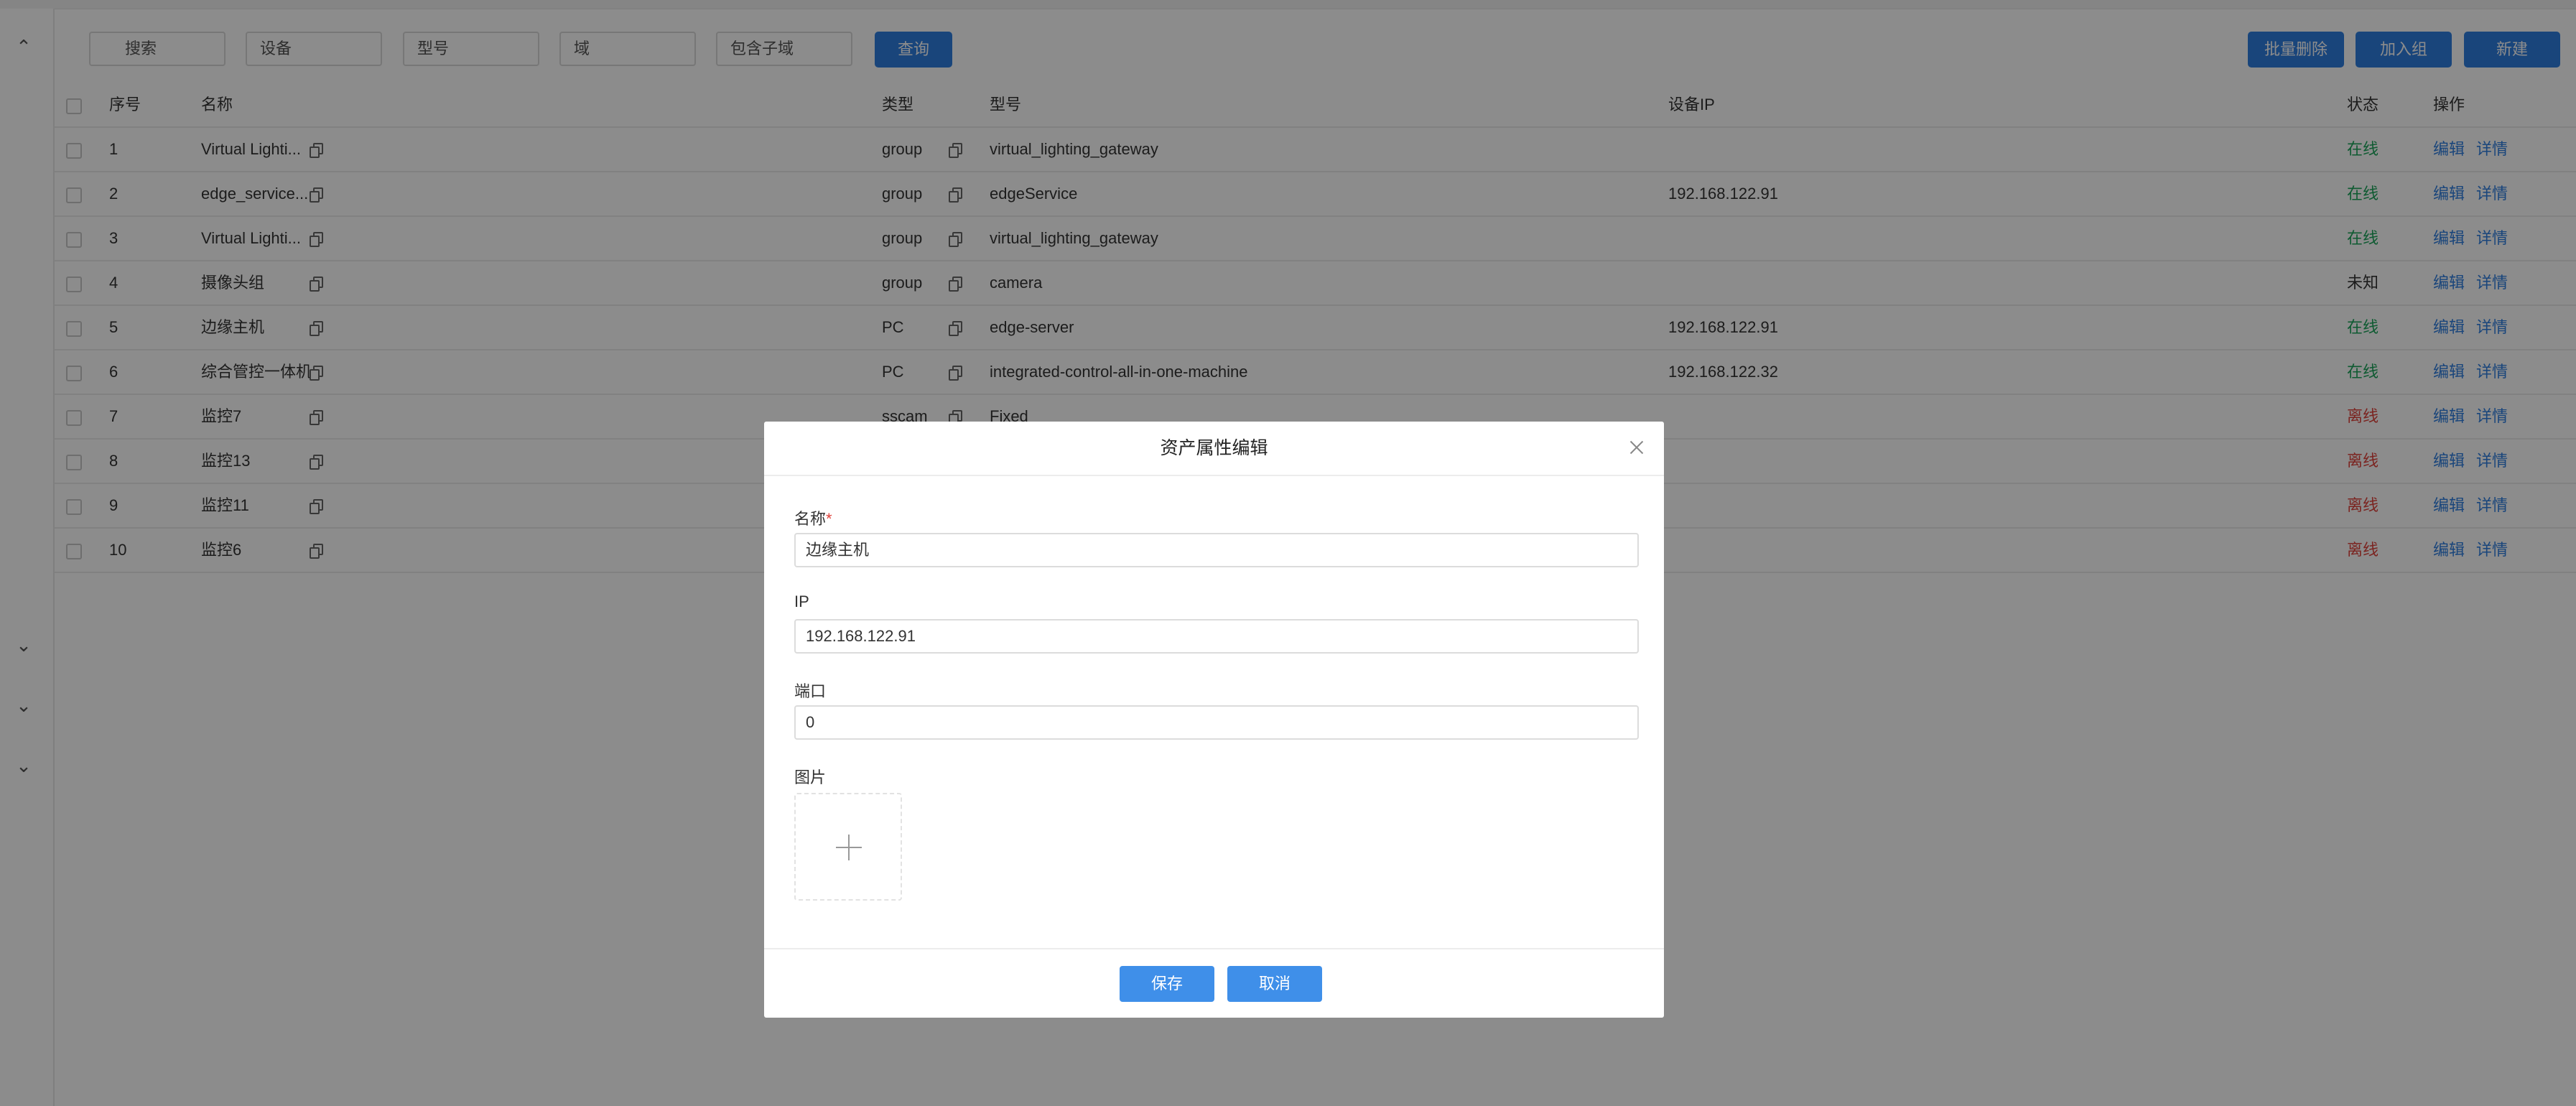  Describe the element at coordinates (1274, 984) in the screenshot. I see `cancel-button: 取消` at that location.